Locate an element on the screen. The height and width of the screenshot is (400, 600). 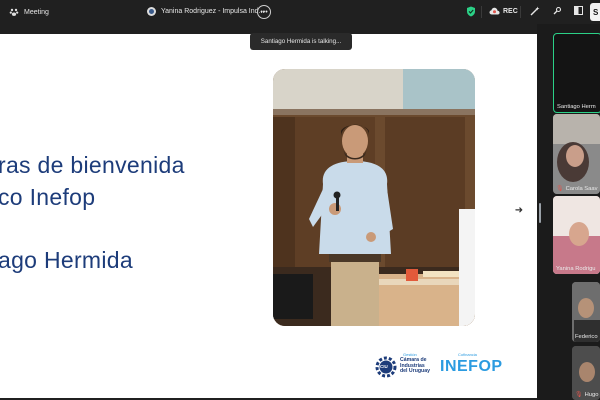
participant-tile: 🎙 Carola Saav is located at coordinates (576, 154).